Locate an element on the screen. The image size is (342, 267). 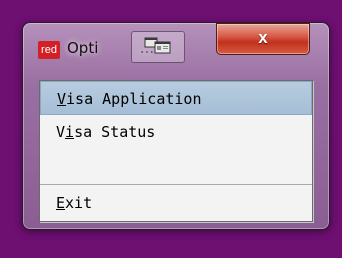
window-thumbnail-icon is located at coordinates (158, 47).